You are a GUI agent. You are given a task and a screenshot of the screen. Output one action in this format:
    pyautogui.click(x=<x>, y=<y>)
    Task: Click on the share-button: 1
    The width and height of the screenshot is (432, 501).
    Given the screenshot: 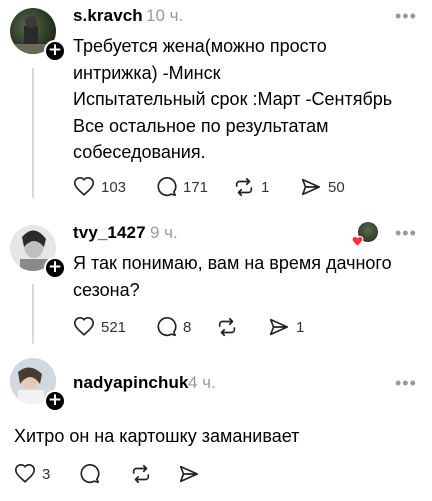 What is the action you would take?
    pyautogui.click(x=286, y=327)
    